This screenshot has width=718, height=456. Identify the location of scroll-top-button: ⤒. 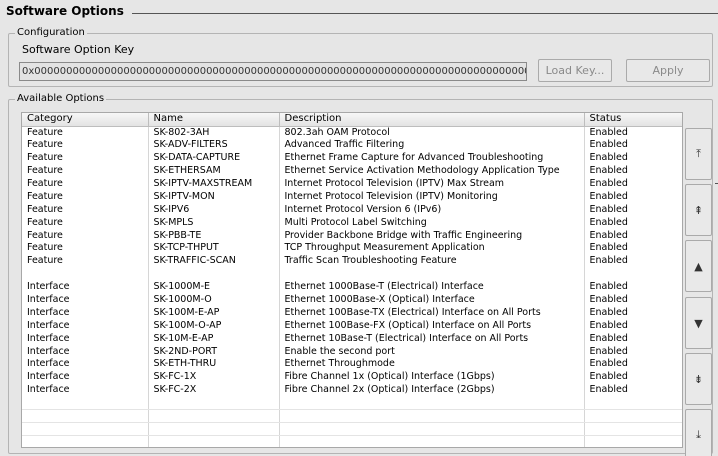
(698, 154).